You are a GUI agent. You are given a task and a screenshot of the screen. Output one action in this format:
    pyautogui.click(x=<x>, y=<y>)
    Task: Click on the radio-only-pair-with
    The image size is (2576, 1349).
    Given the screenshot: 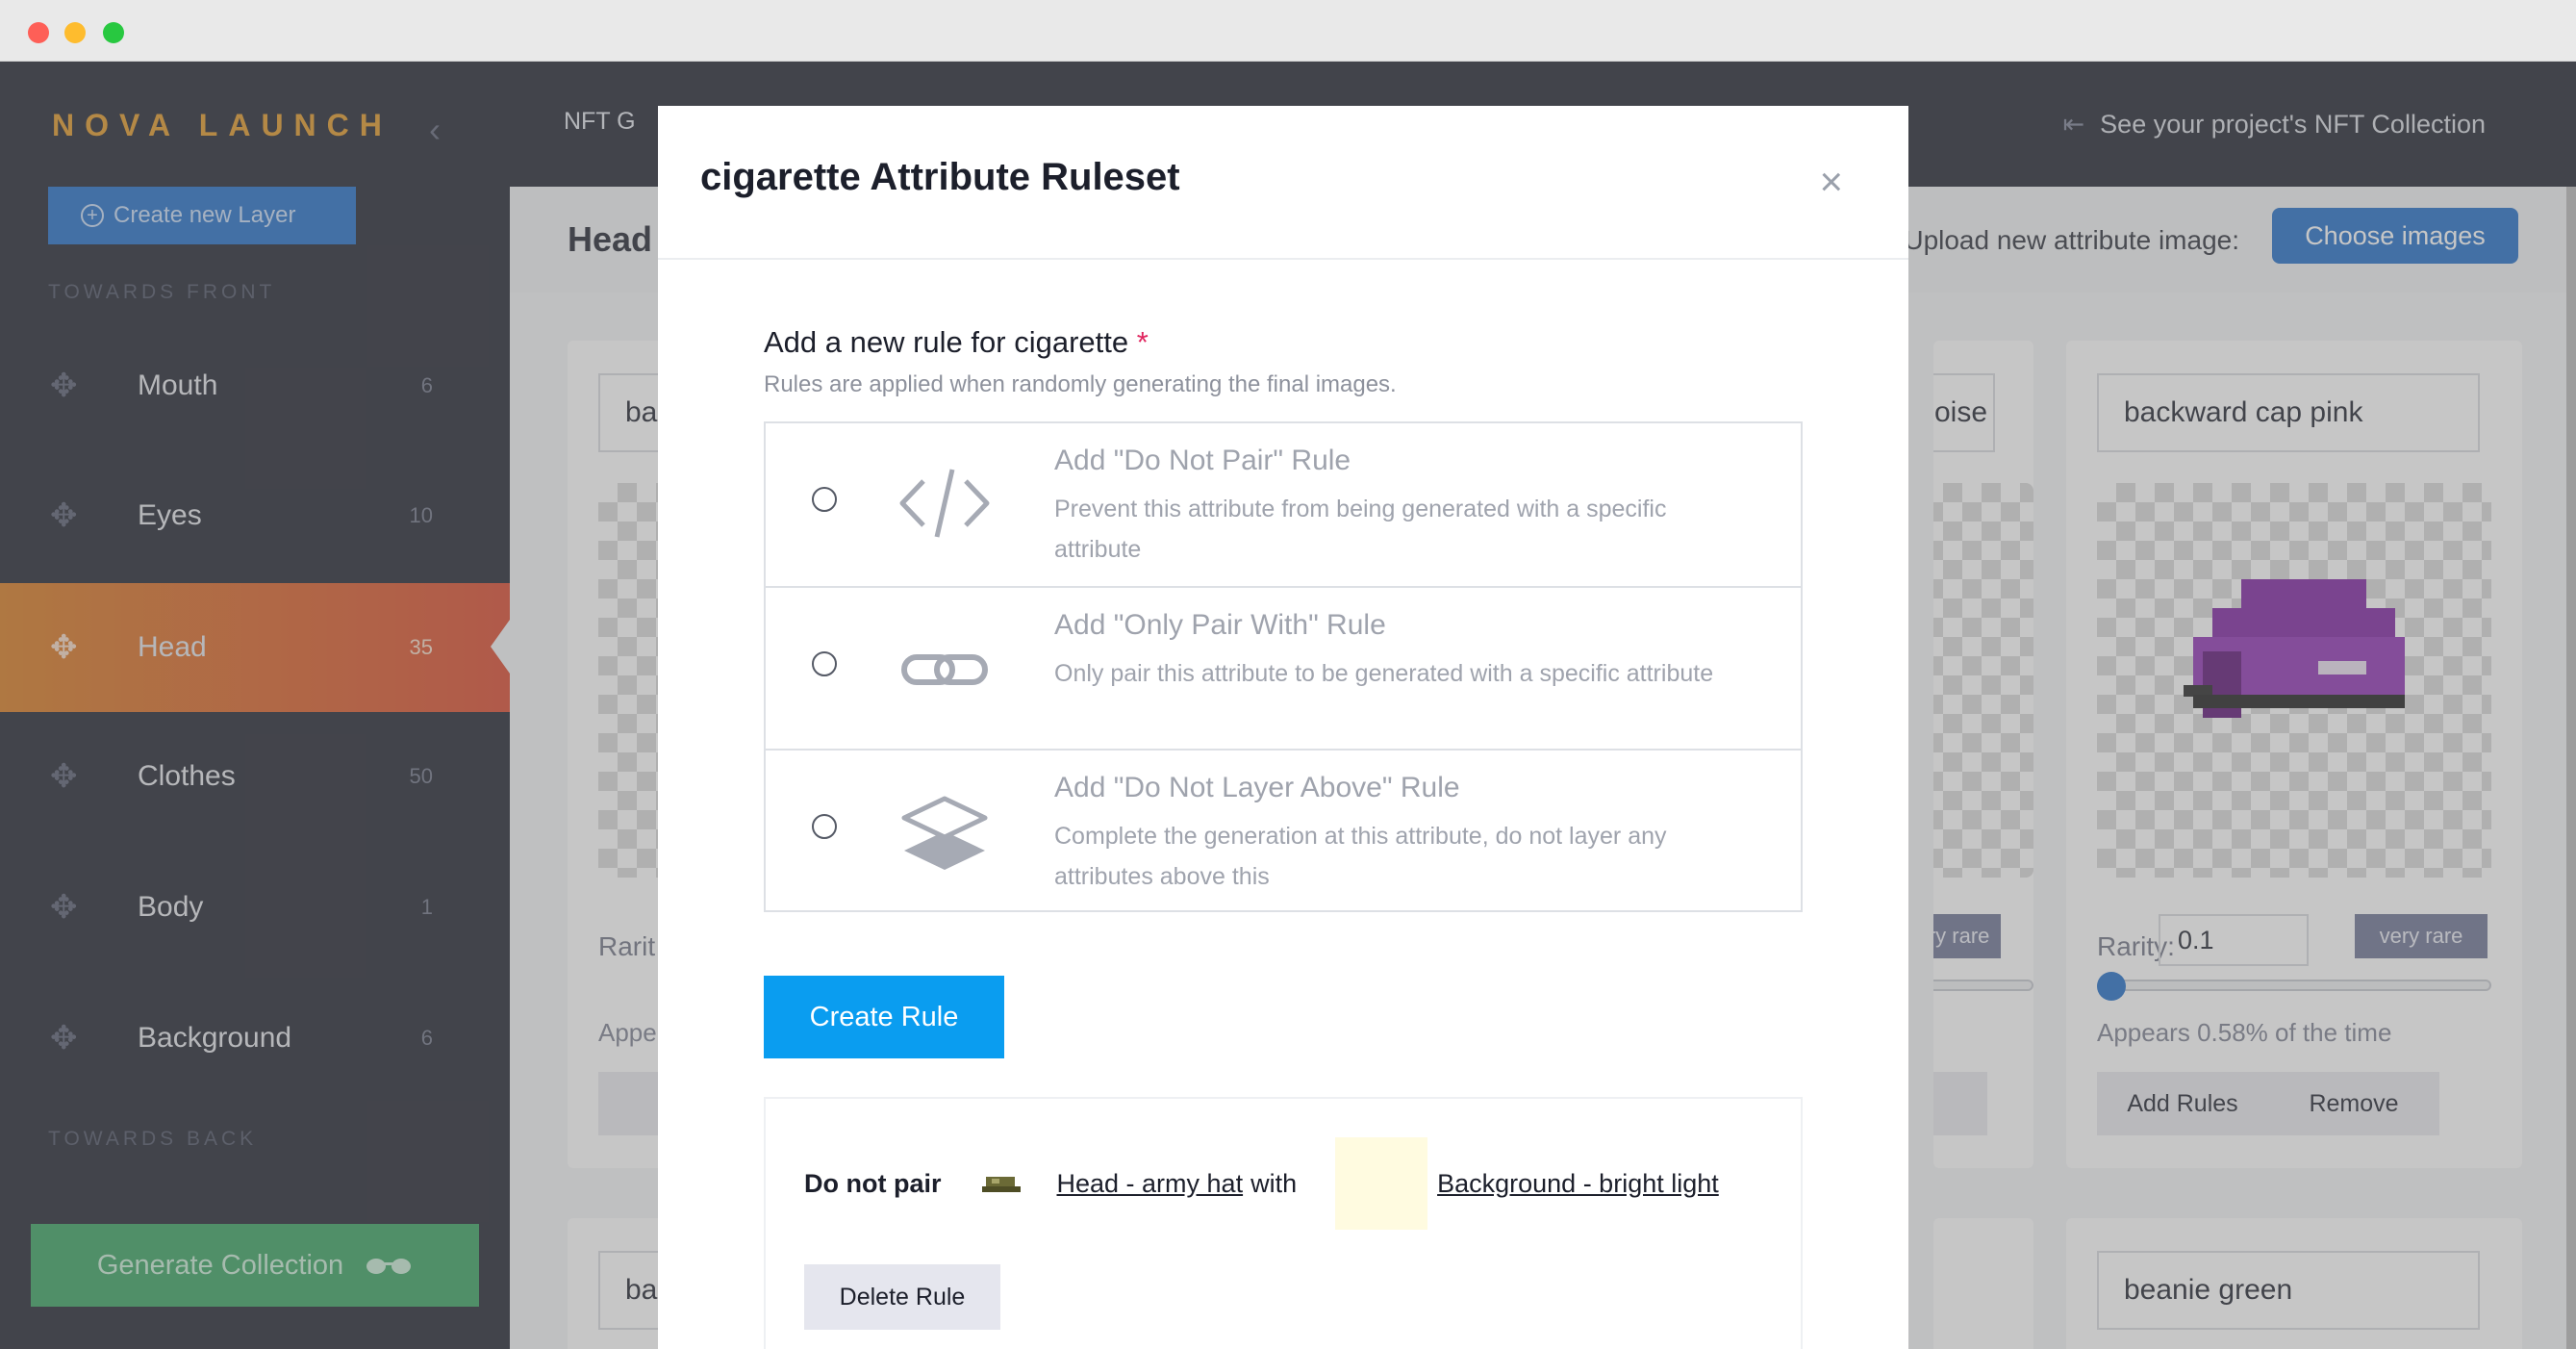 What is the action you would take?
    pyautogui.click(x=825, y=663)
    